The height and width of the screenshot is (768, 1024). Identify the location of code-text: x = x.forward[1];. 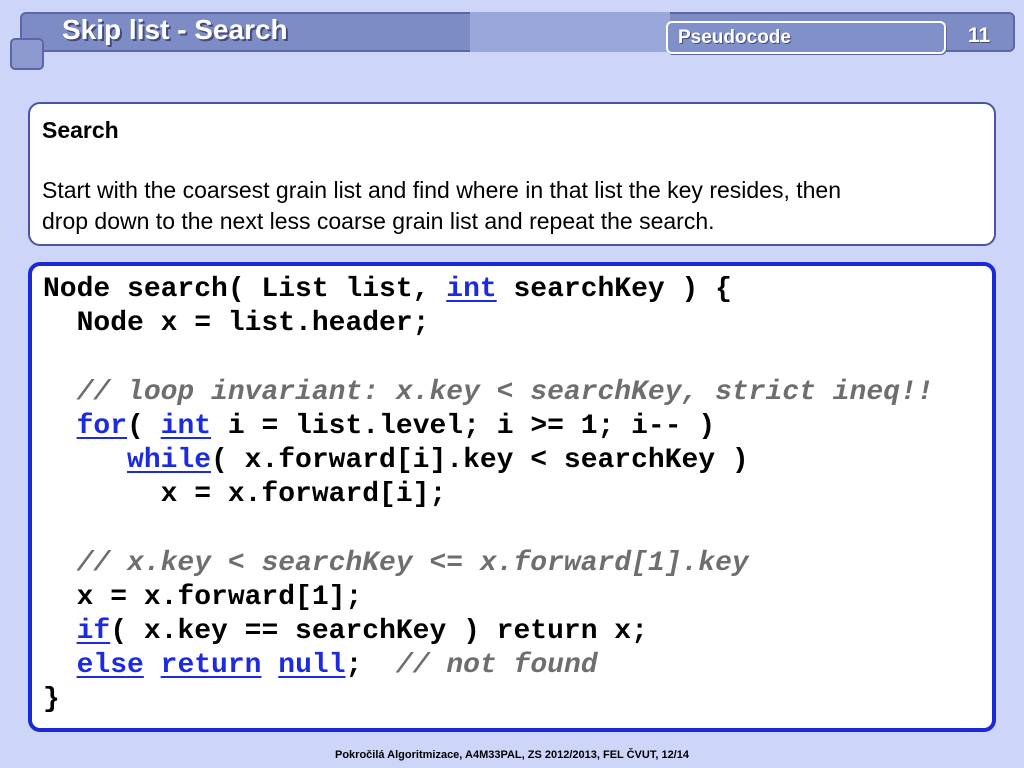
(203, 597).